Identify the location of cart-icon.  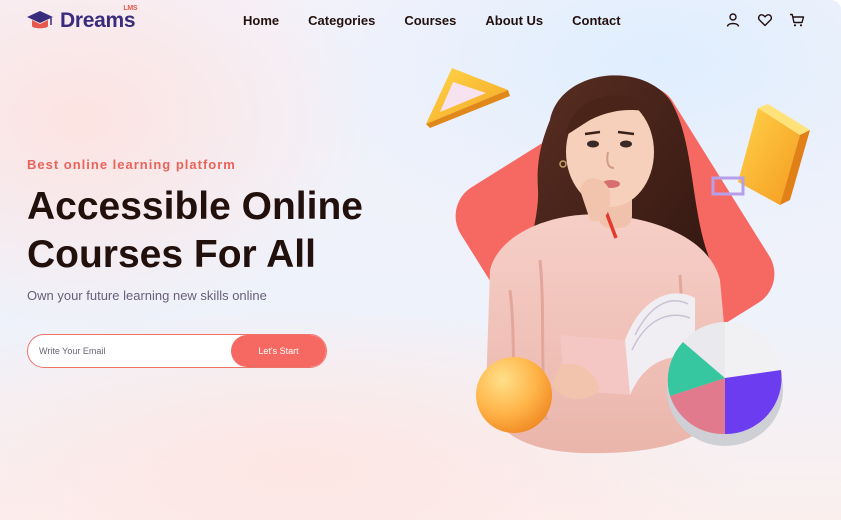
(797, 20).